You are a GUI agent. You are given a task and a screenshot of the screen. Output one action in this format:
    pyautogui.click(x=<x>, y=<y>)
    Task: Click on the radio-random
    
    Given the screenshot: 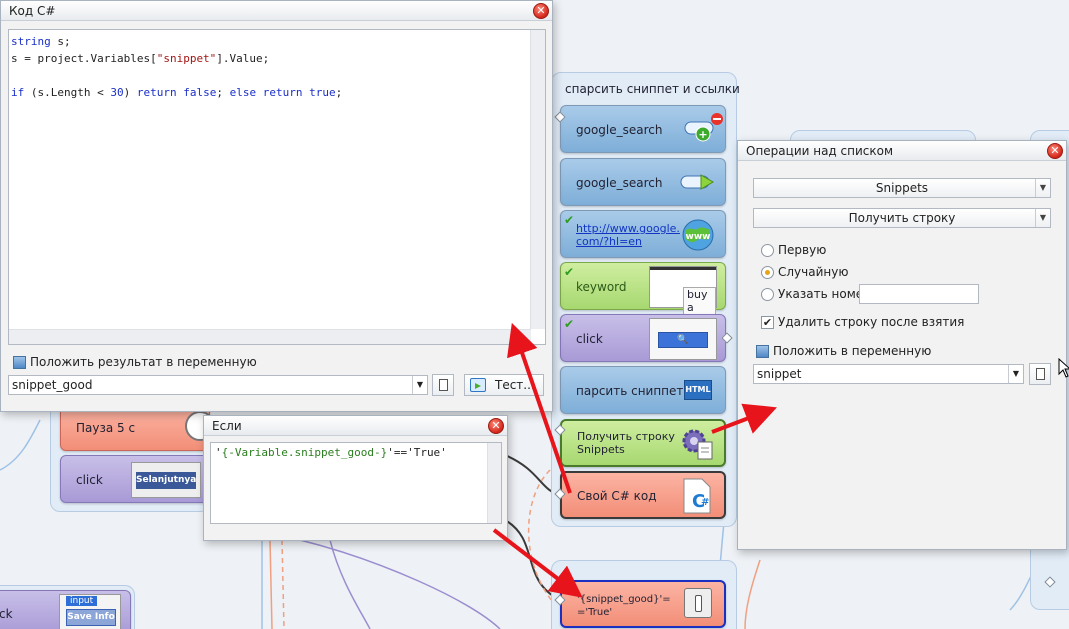 What is the action you would take?
    pyautogui.click(x=767, y=272)
    